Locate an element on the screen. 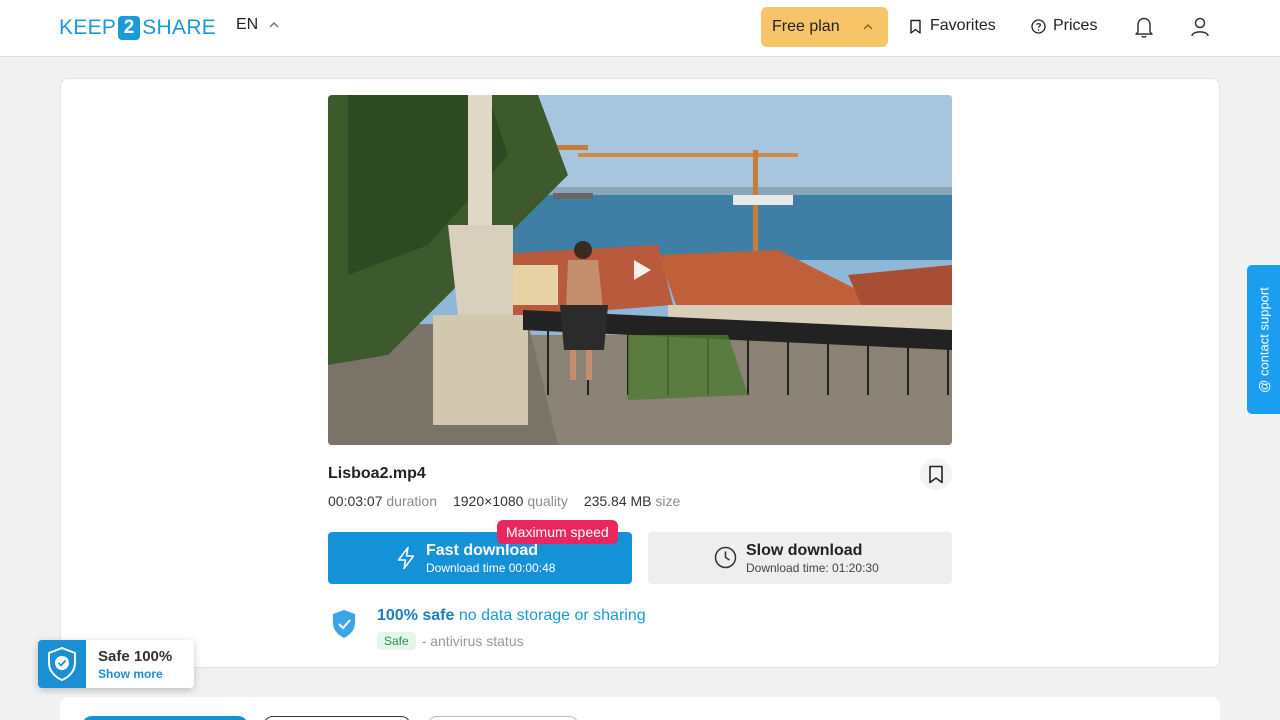 This screenshot has height=720, width=1280. logo-text-middle: 2 is located at coordinates (129, 28).